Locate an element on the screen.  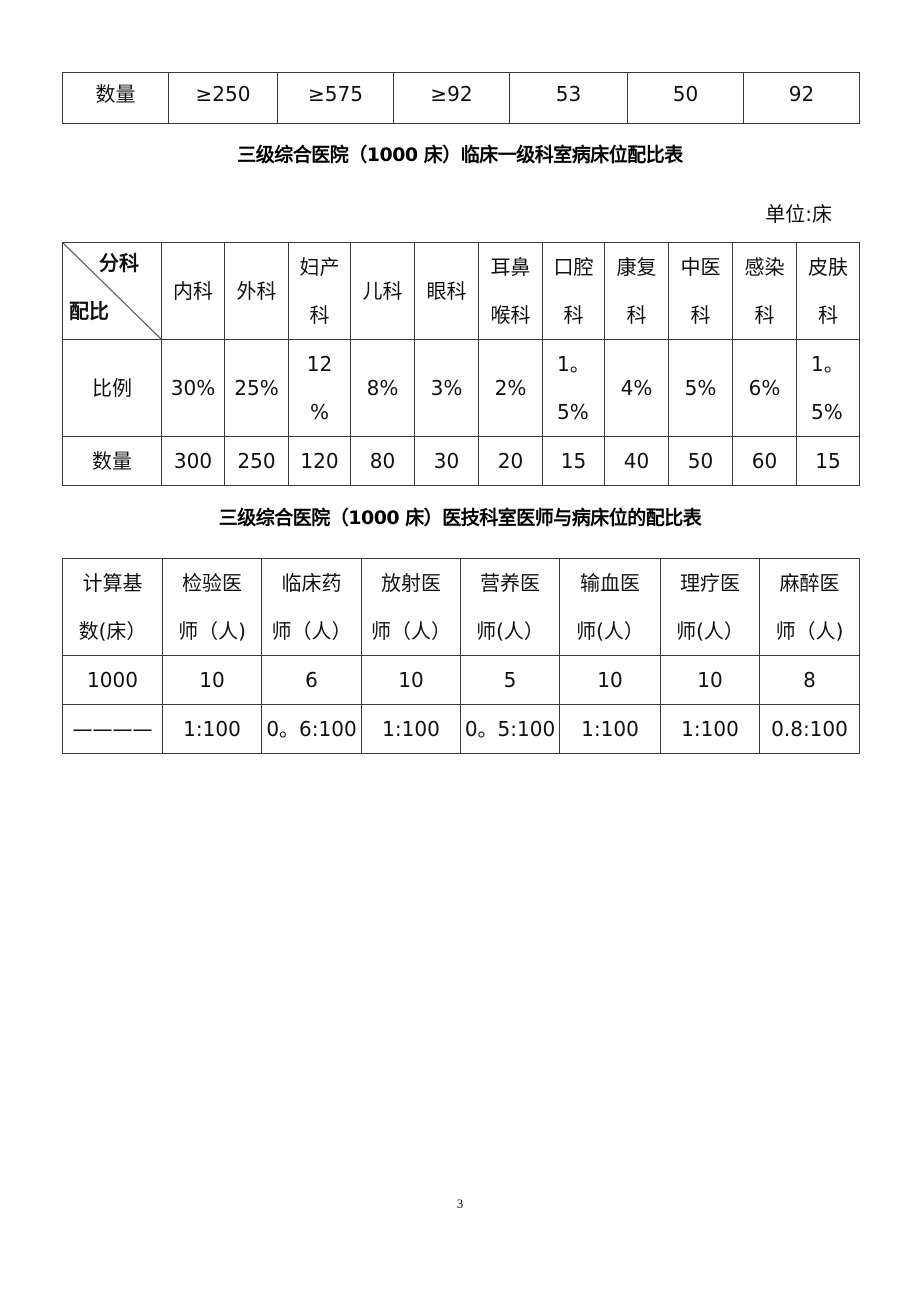
count-cell: 30 is located at coordinates (446, 461).